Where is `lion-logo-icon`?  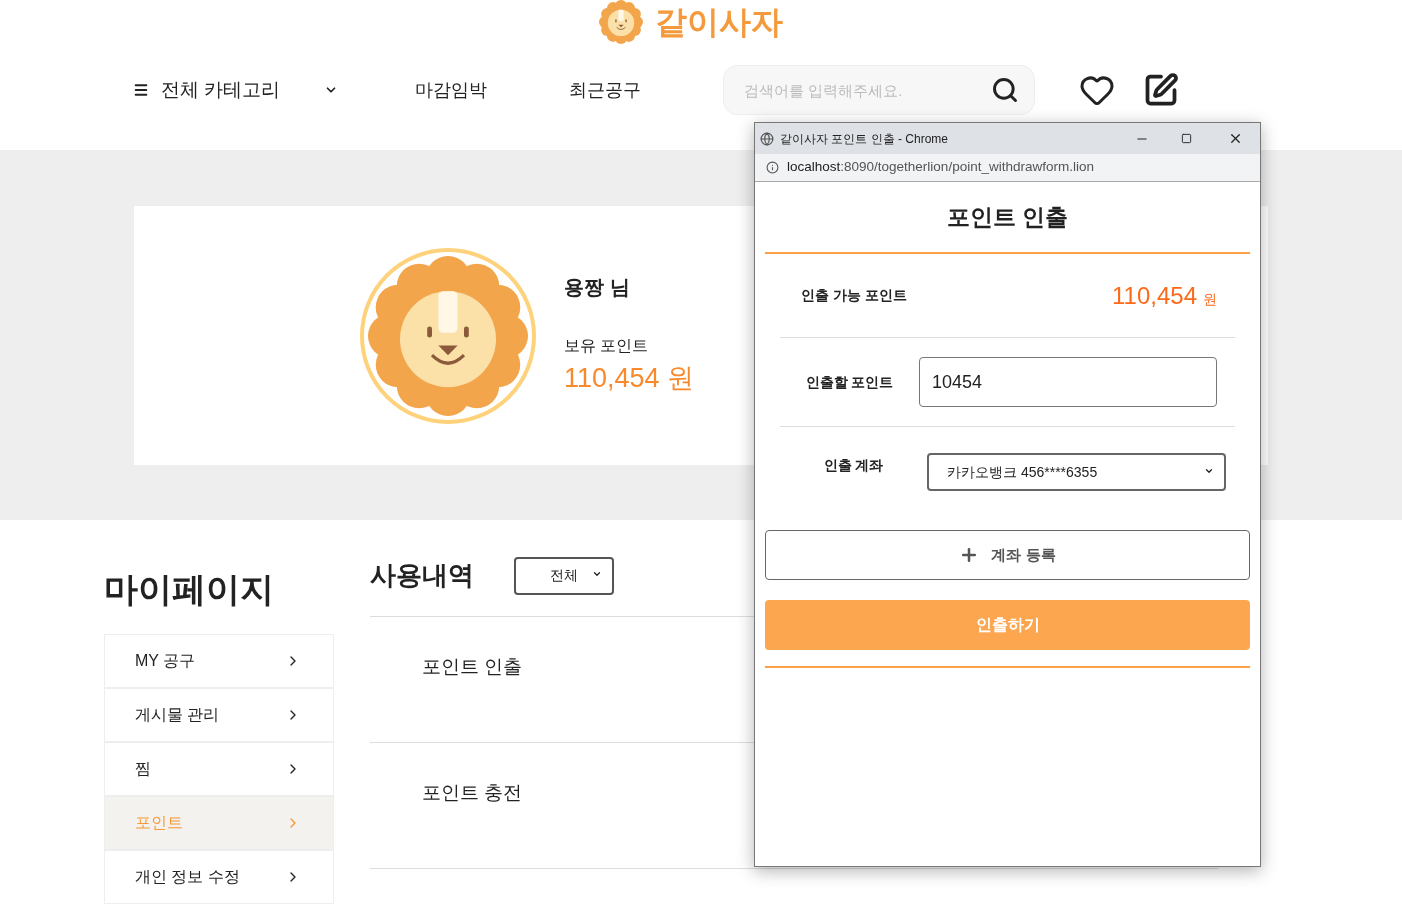 lion-logo-icon is located at coordinates (621, 22).